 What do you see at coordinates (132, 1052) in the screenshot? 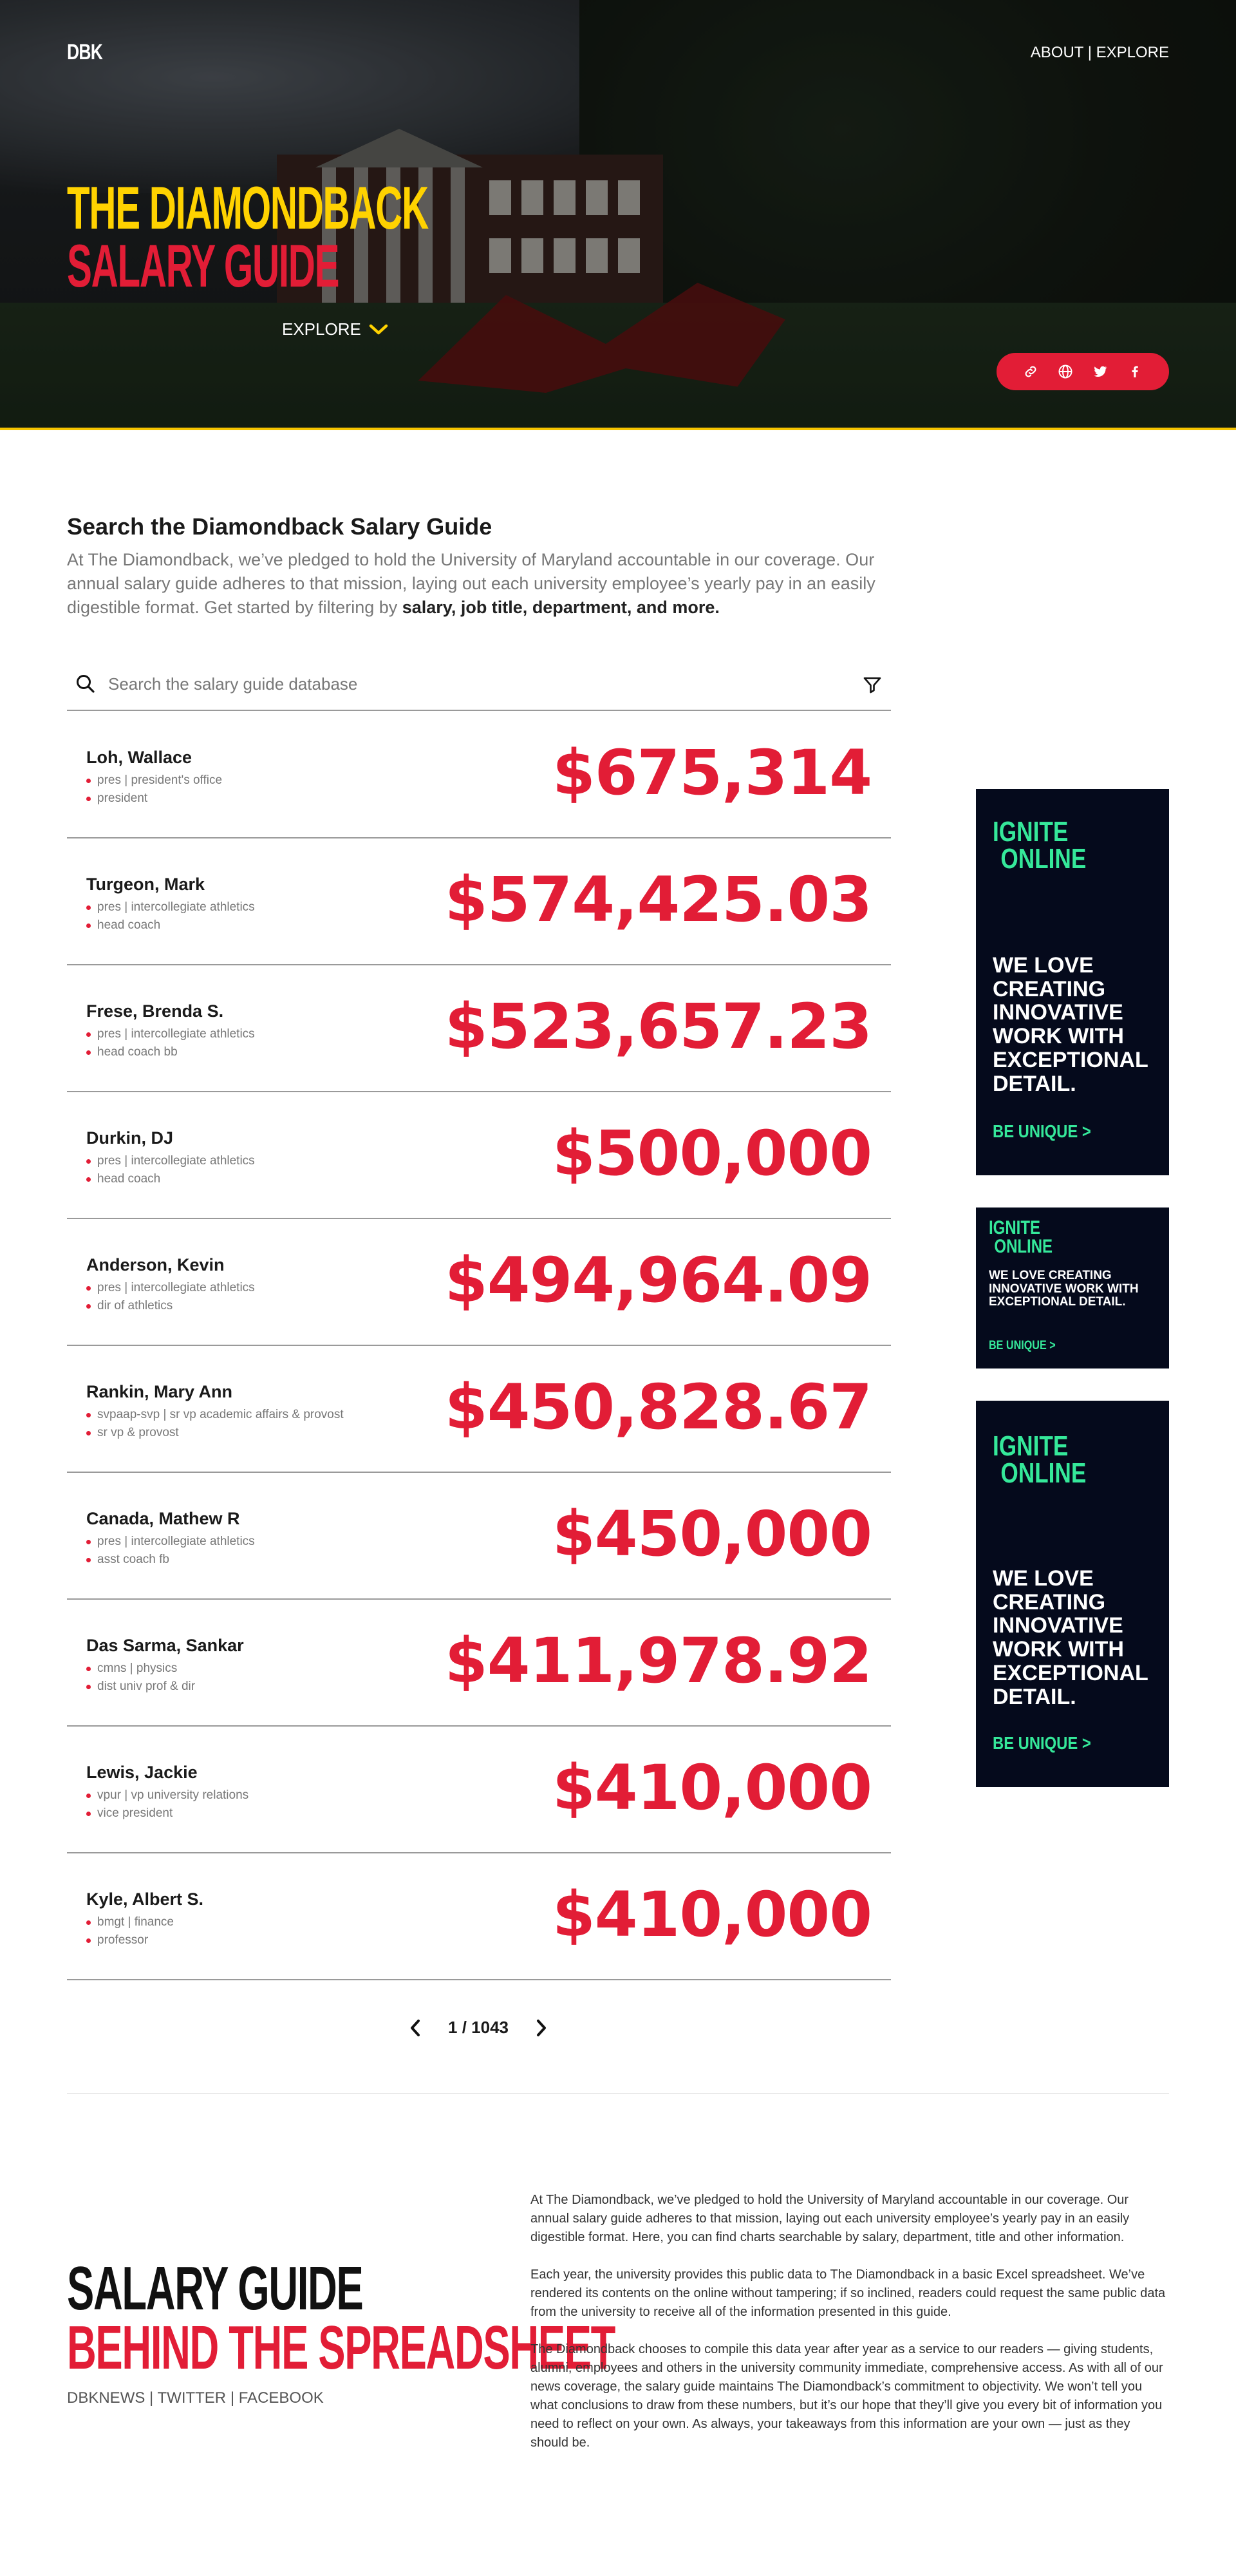
I see `employee-title: head coach bb` at bounding box center [132, 1052].